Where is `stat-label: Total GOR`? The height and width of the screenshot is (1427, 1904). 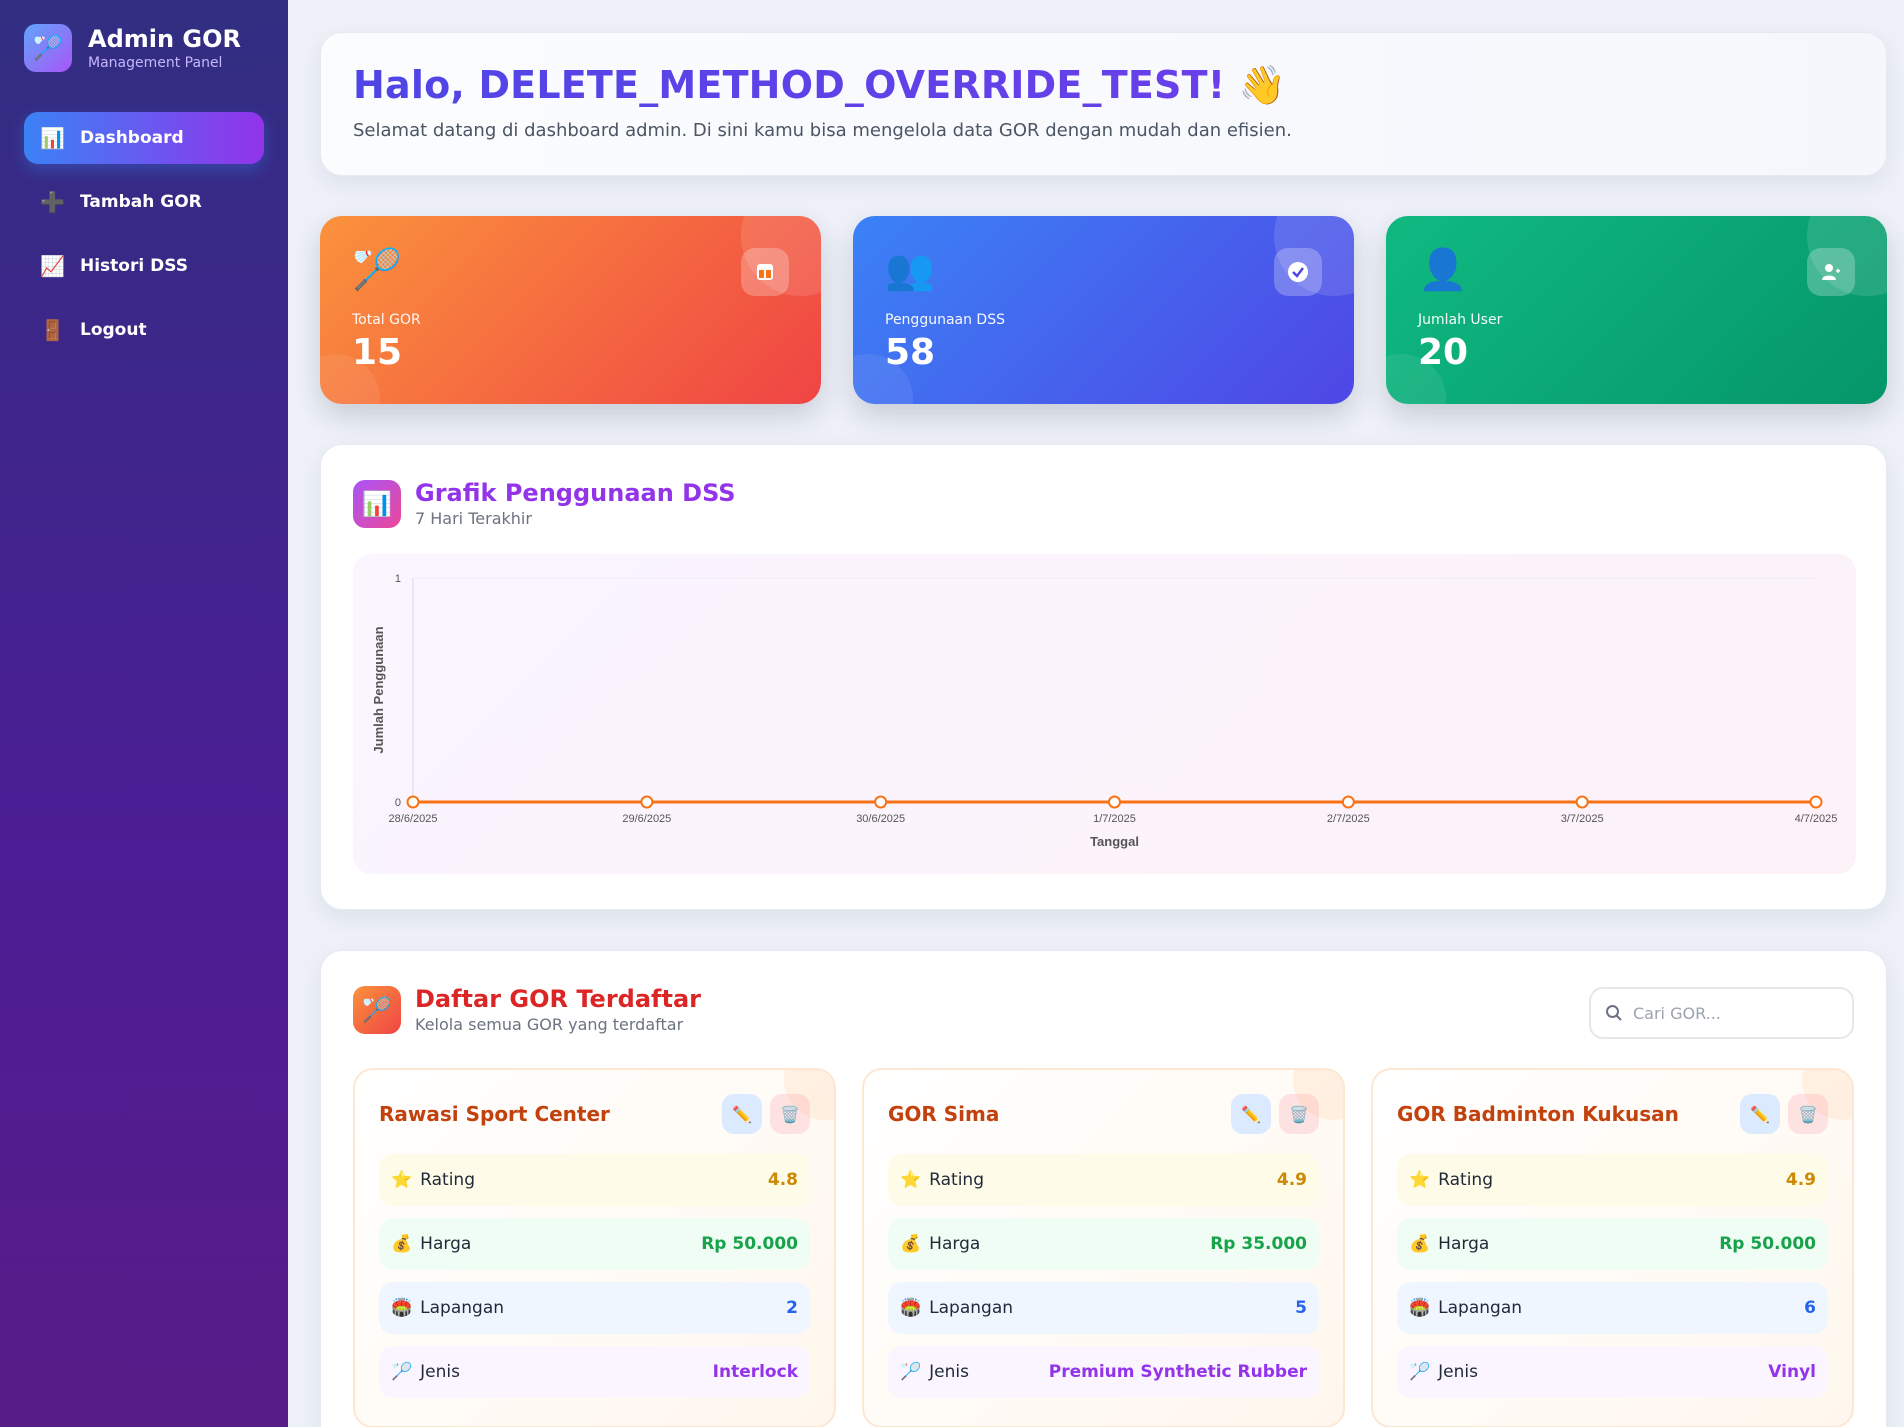
stat-label: Total GOR is located at coordinates (386, 320).